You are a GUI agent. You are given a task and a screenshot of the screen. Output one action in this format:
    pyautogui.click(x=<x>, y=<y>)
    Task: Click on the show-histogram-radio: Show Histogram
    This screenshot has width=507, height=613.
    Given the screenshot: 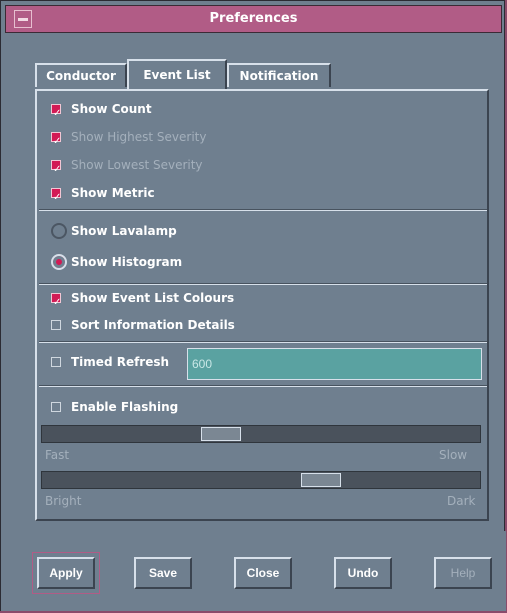 What is the action you would take?
    pyautogui.click(x=116, y=262)
    